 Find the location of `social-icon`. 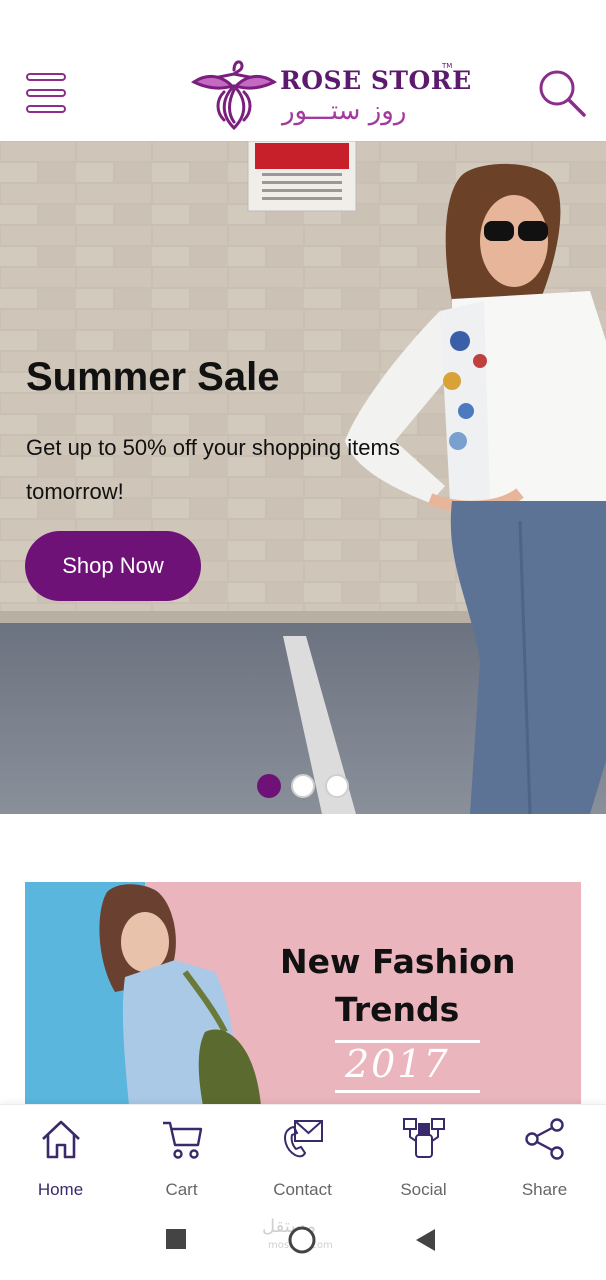

social-icon is located at coordinates (424, 1138).